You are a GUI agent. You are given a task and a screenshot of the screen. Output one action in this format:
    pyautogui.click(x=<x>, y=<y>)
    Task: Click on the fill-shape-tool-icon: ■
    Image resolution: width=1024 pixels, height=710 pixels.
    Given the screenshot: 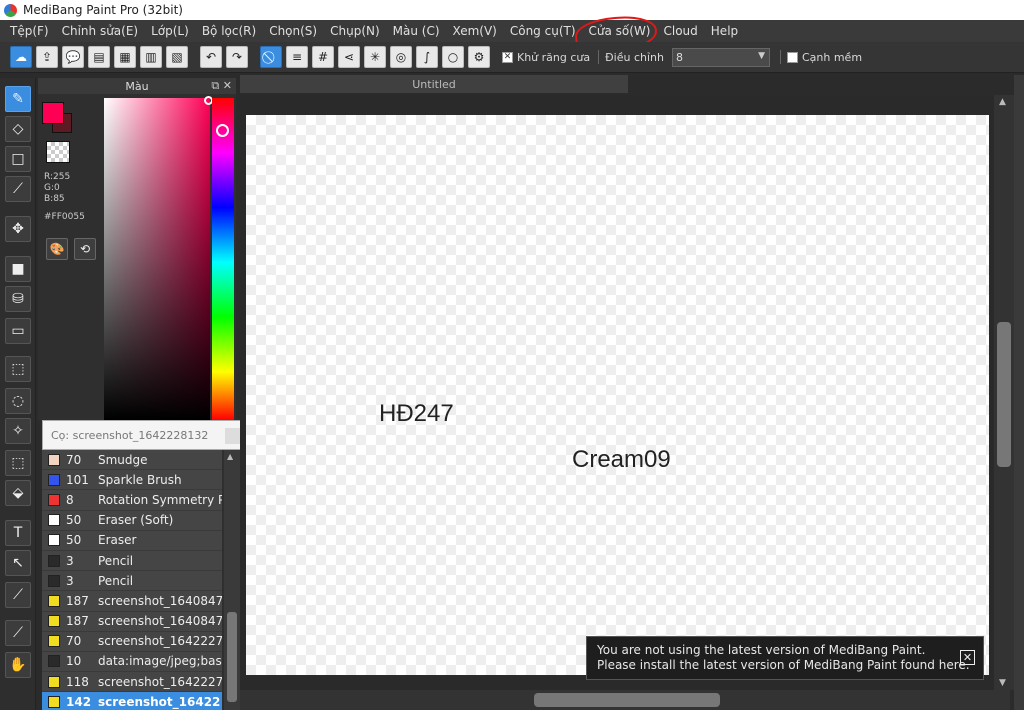 What is the action you would take?
    pyautogui.click(x=18, y=269)
    